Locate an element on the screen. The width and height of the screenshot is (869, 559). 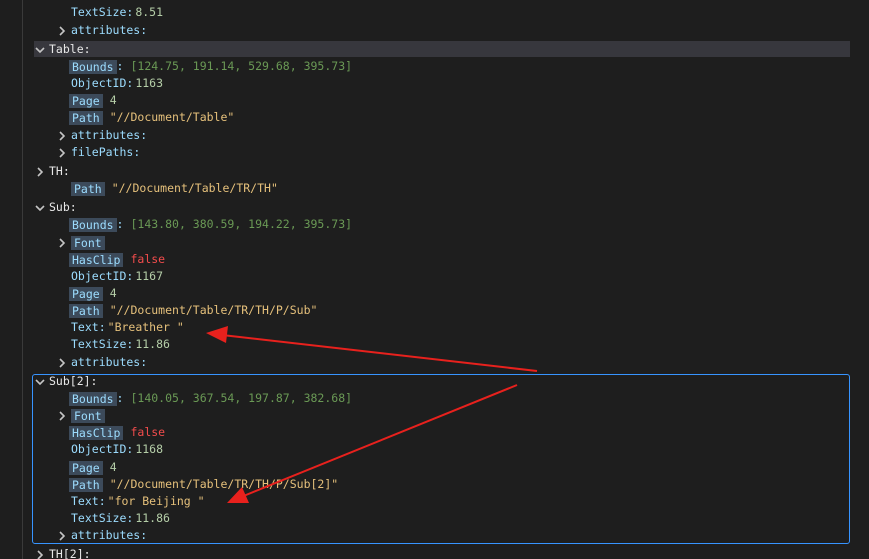
tree-row-path: Path "//Document/Table" is located at coordinates (151, 117).